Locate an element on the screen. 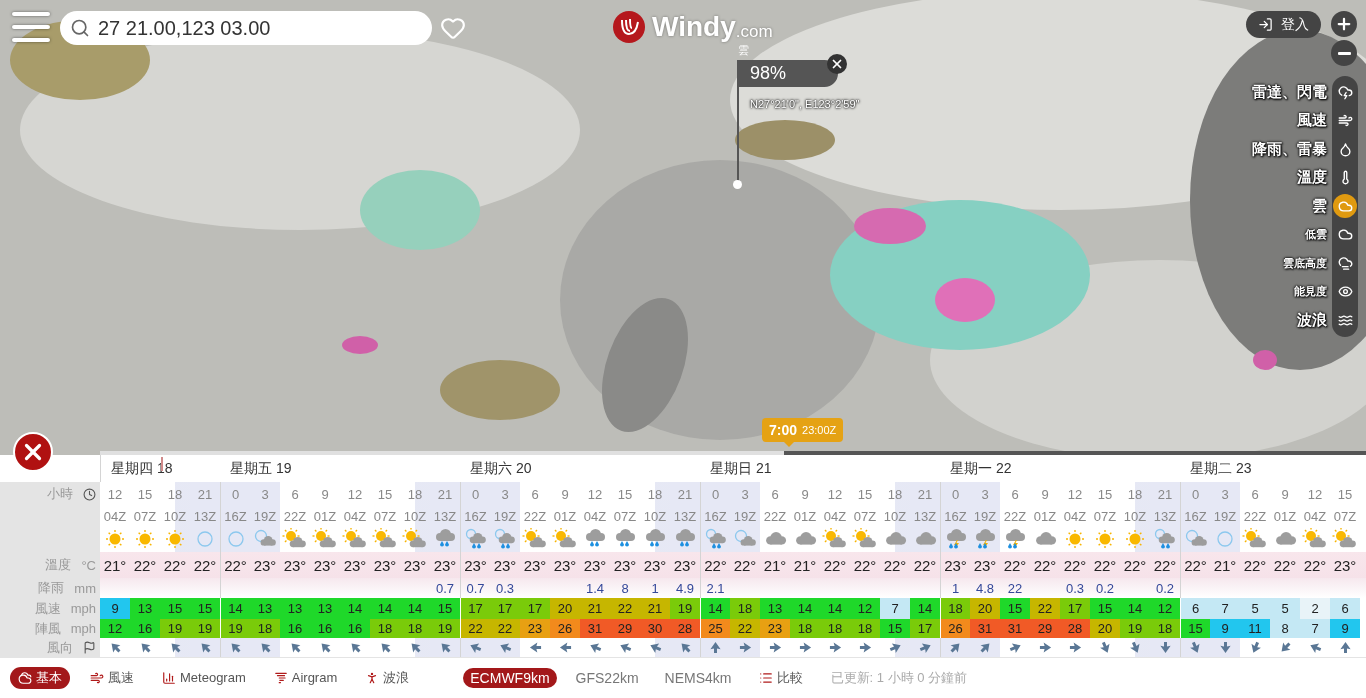  compare-button: 比較 is located at coordinates (780, 677).